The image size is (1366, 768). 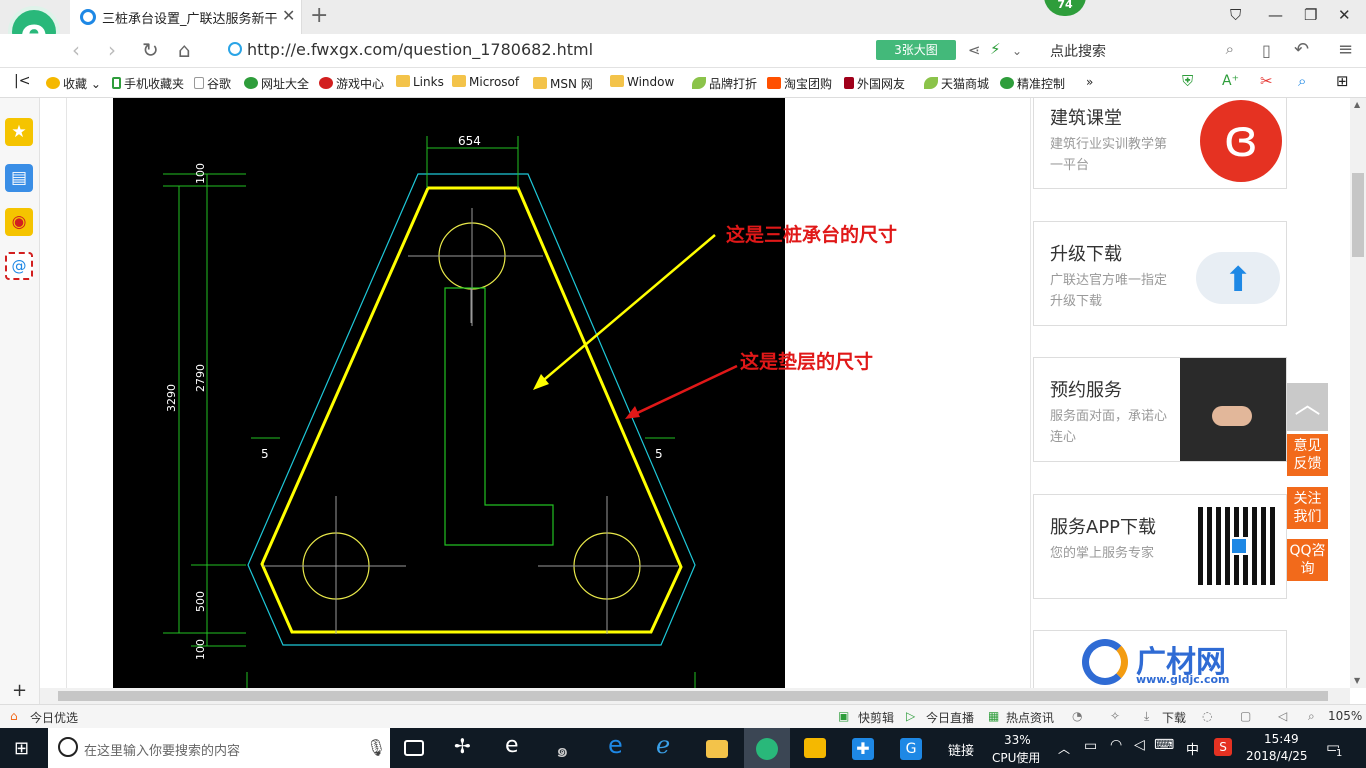 What do you see at coordinates (1302, 81) in the screenshot?
I see `magnifier-icon: ⌕` at bounding box center [1302, 81].